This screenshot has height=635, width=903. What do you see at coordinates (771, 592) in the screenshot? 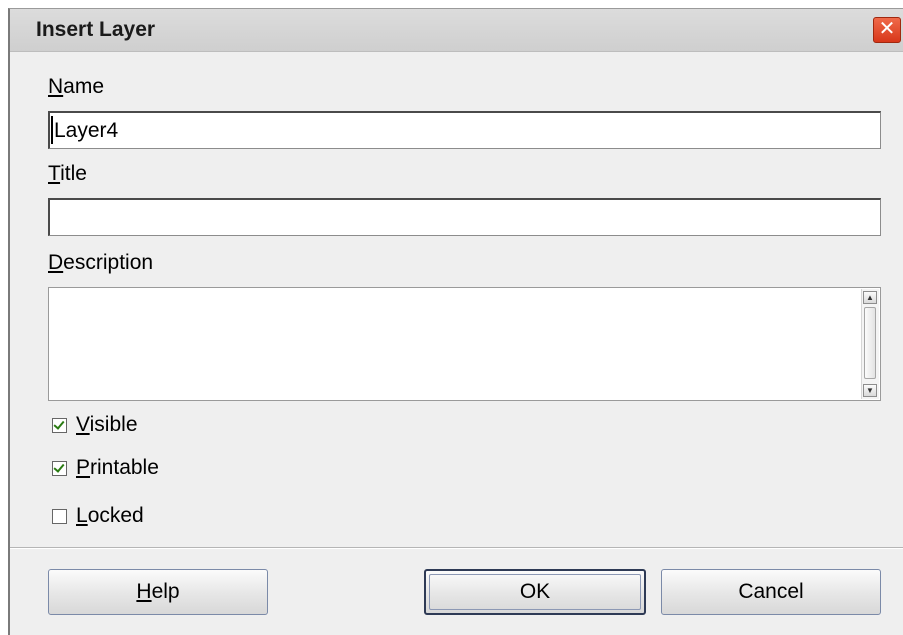
I see `cancel-button: Cancel` at bounding box center [771, 592].